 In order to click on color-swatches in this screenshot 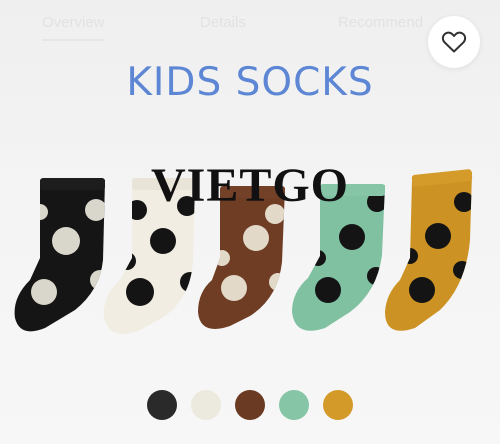, I will do `click(250, 406)`.